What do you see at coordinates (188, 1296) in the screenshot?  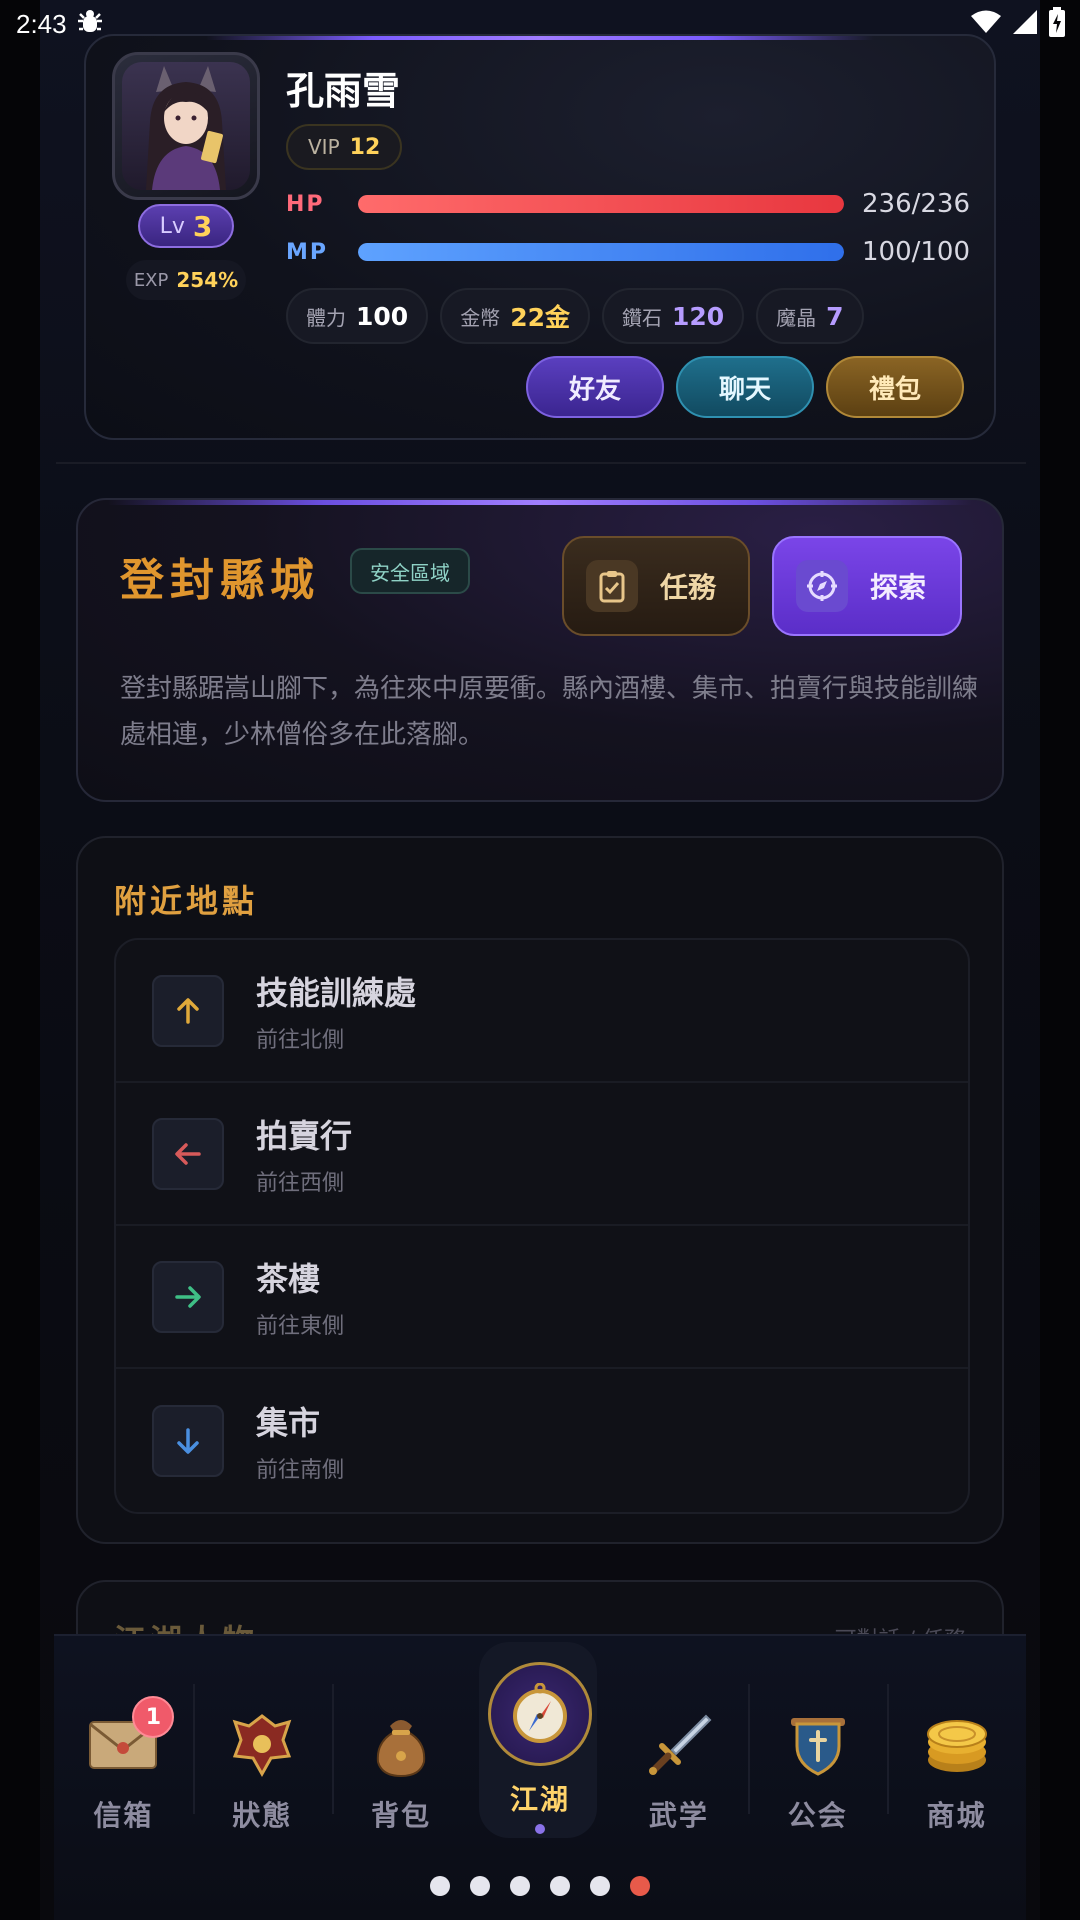 I see `arrow-right-icon` at bounding box center [188, 1296].